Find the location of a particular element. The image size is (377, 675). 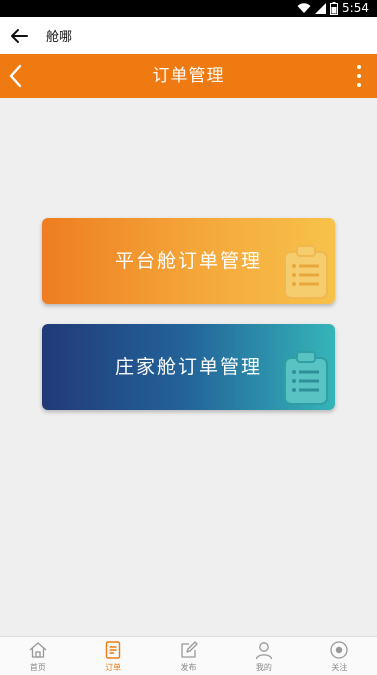

home-icon is located at coordinates (38, 650).